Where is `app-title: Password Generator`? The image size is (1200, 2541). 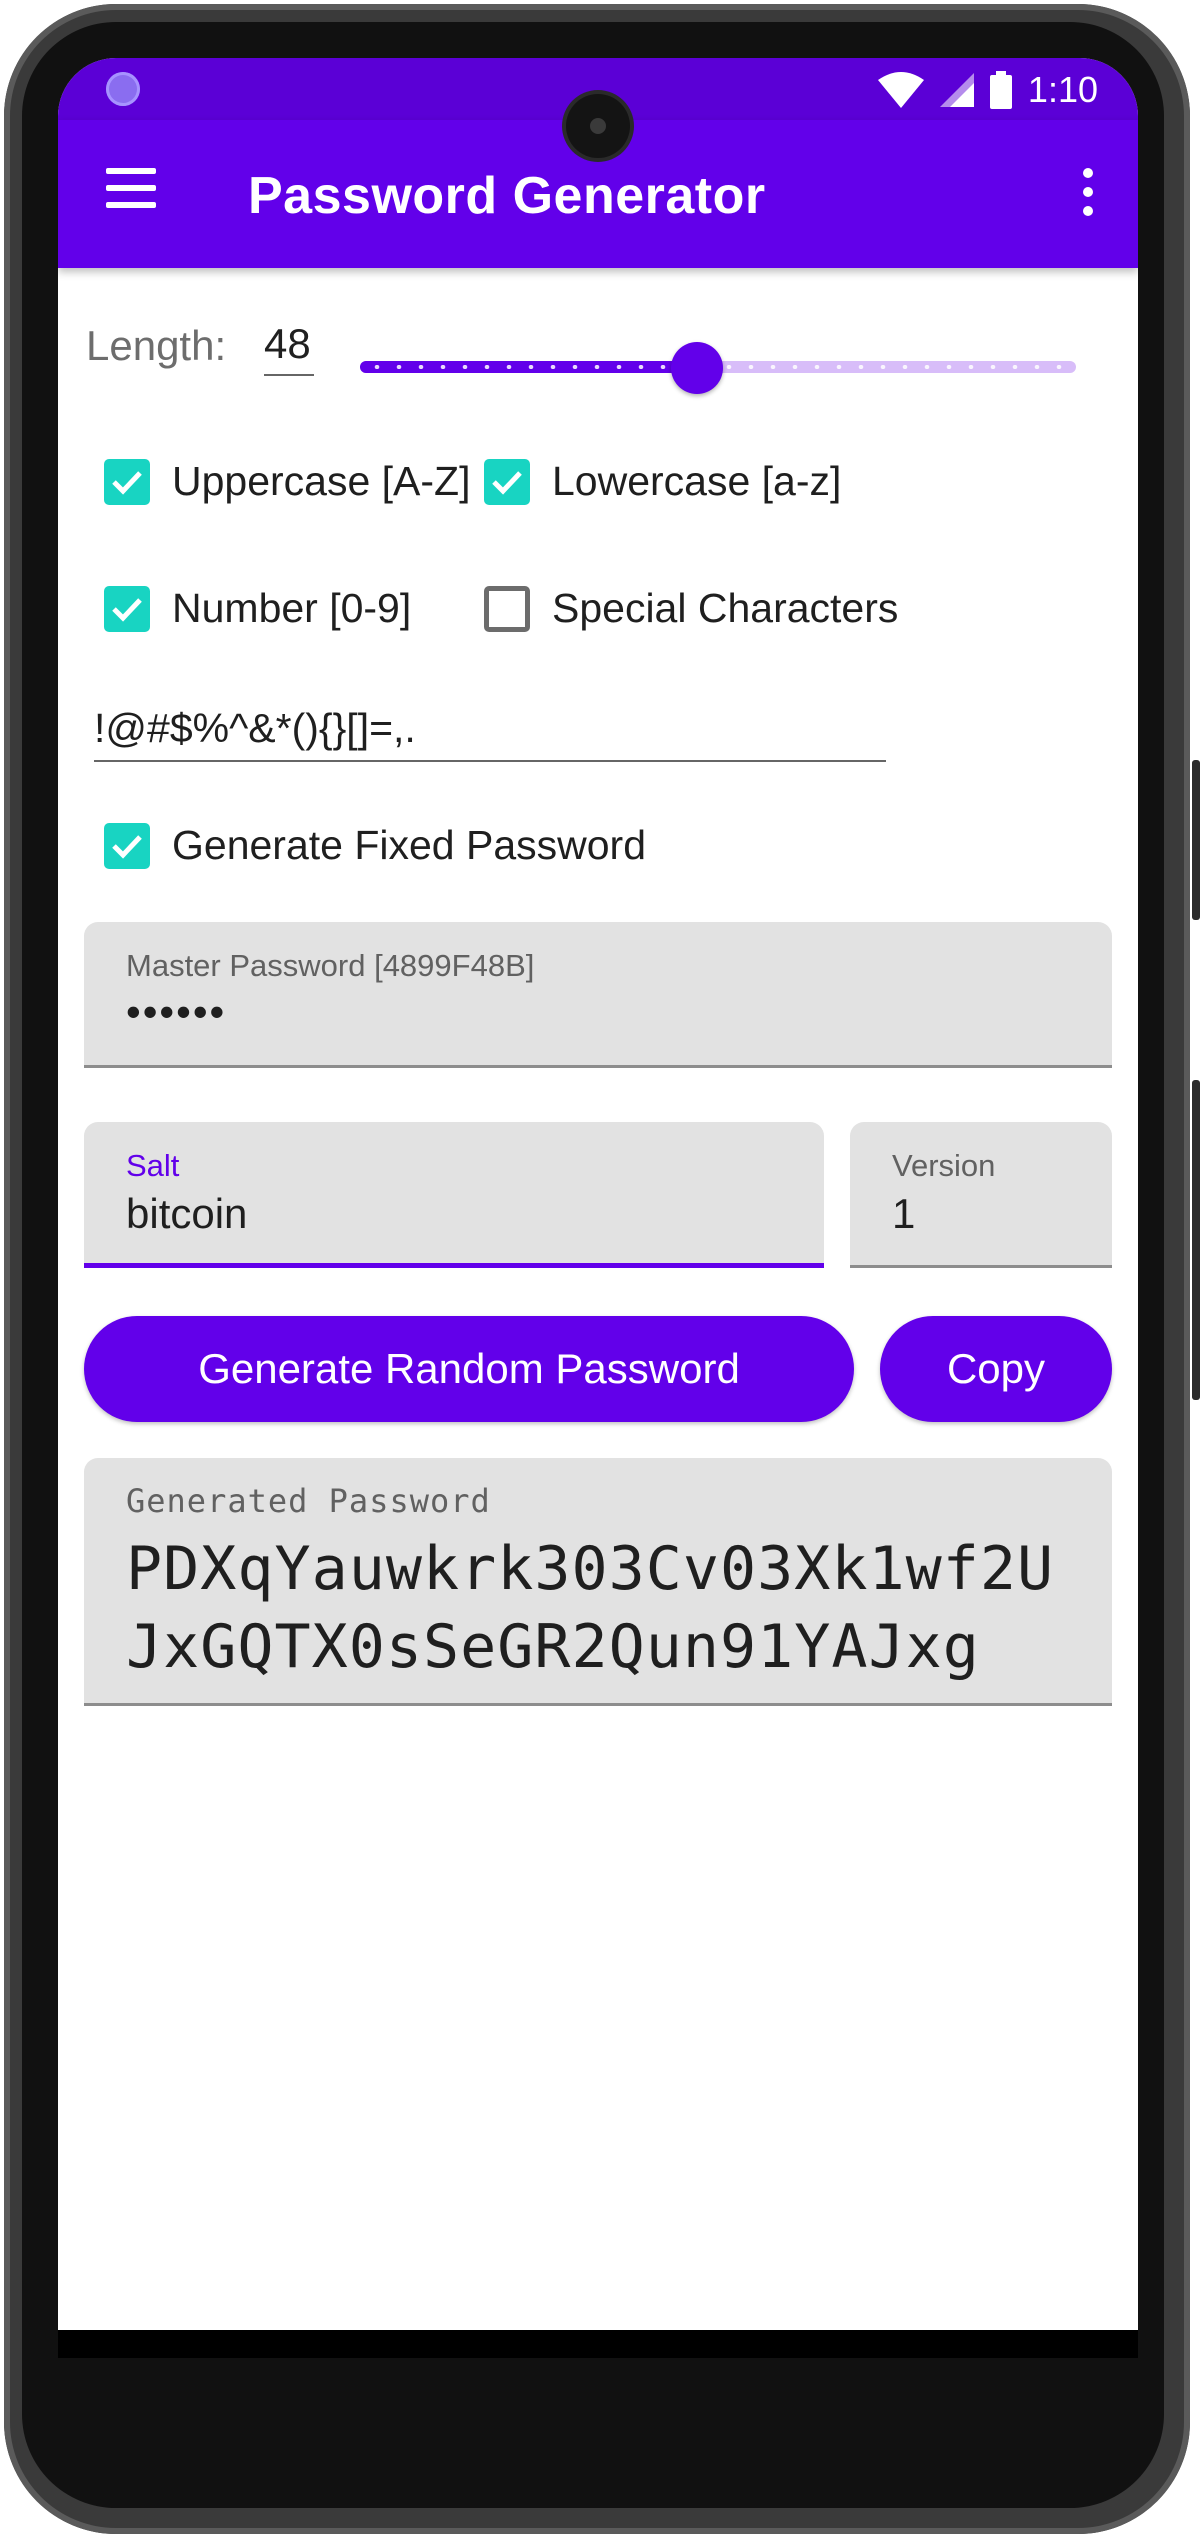
app-title: Password Generator is located at coordinates (507, 196).